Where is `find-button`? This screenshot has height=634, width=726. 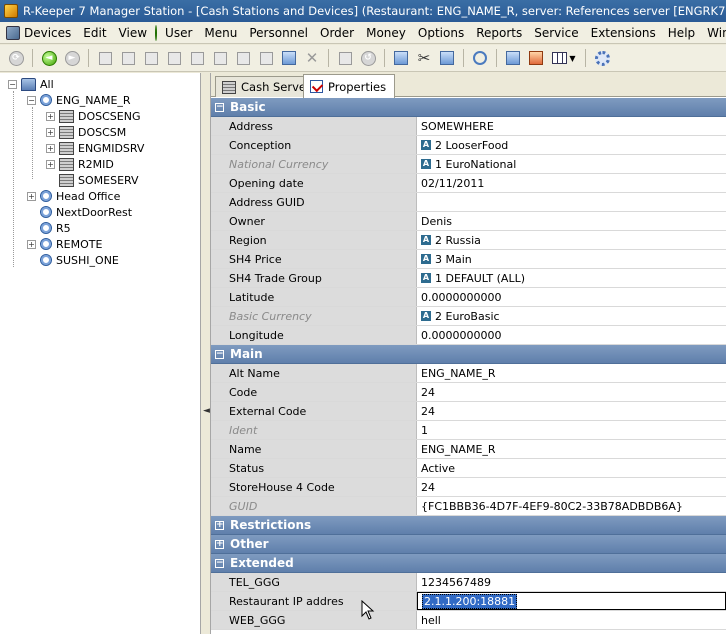
find-button is located at coordinates (480, 58).